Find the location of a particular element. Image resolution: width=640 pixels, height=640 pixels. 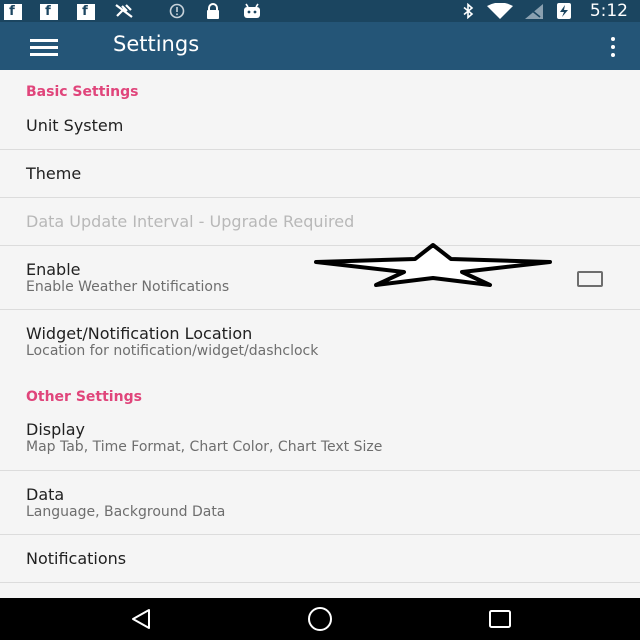

section-header-other: Other Settings is located at coordinates (84, 397).